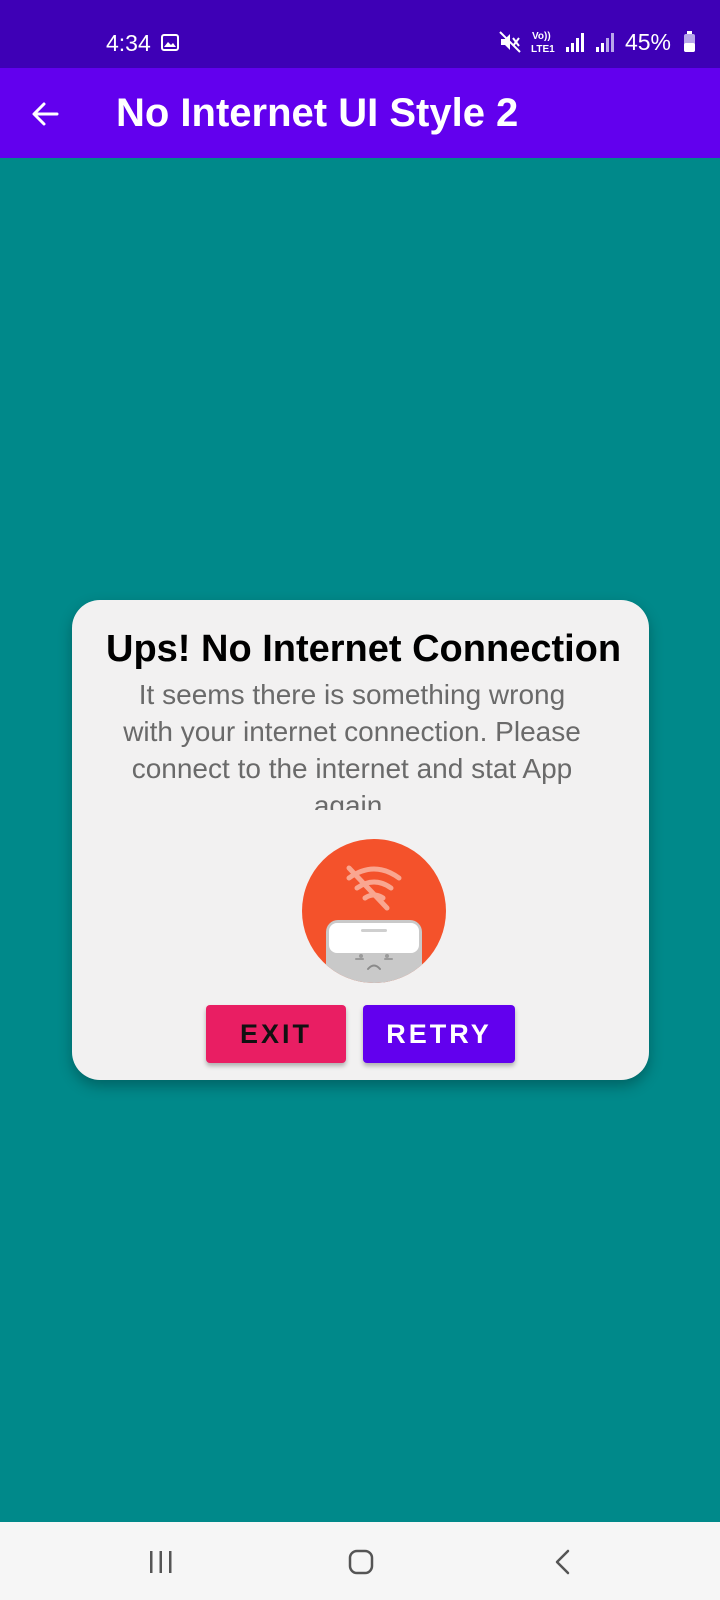  I want to click on status-icons: Vo)) LTE1 45%, so click(597, 42).